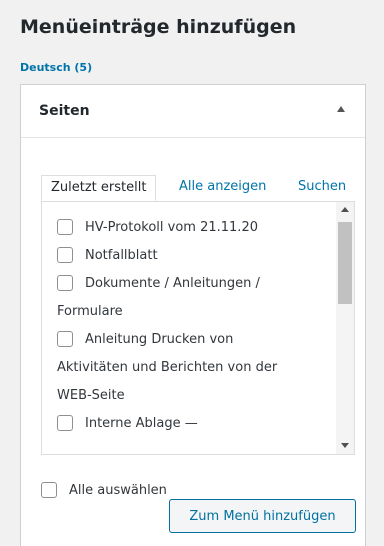 Image resolution: width=384 pixels, height=546 pixels. I want to click on select-all: Alle auswählen, so click(104, 491).